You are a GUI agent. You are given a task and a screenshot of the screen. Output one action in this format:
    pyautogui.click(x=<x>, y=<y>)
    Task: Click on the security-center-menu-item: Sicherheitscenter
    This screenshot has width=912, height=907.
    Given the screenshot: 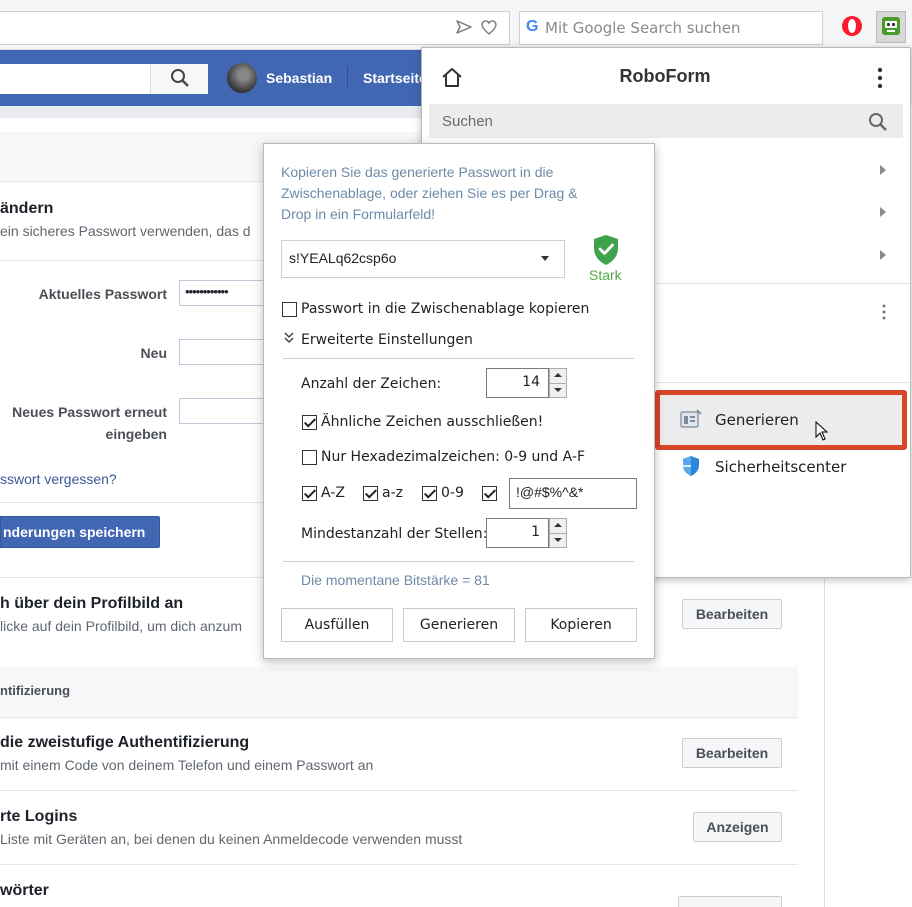 What is the action you would take?
    pyautogui.click(x=780, y=467)
    